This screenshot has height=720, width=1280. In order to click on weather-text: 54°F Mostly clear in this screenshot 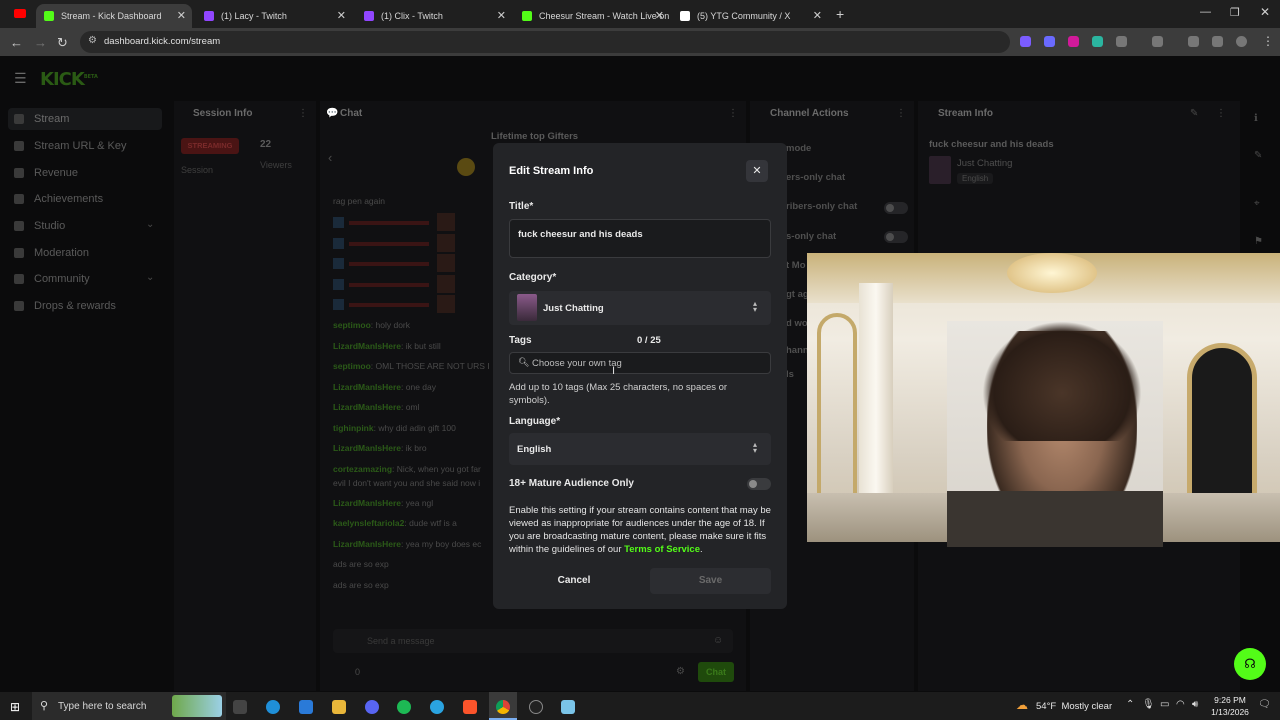, I will do `click(1074, 706)`.